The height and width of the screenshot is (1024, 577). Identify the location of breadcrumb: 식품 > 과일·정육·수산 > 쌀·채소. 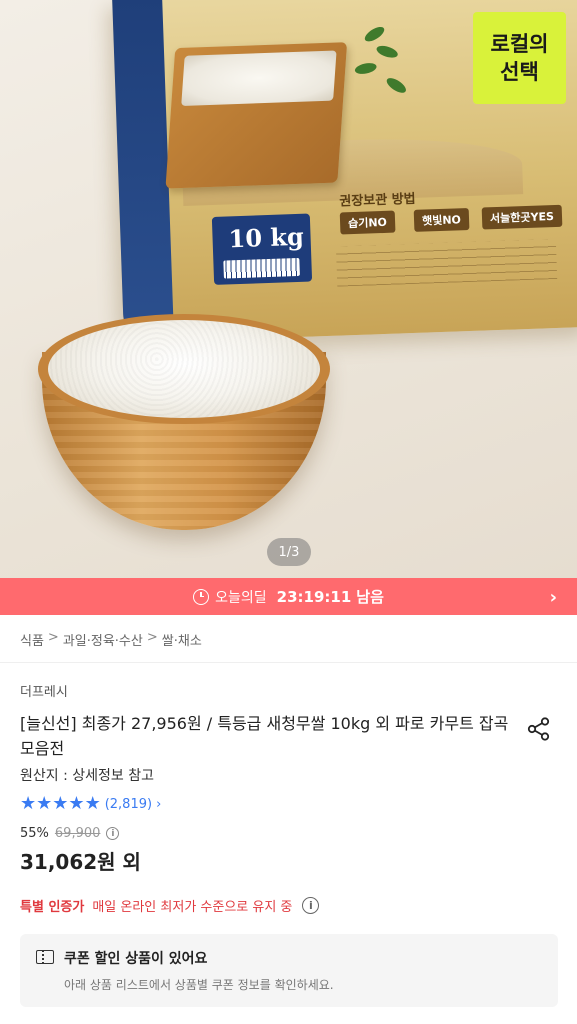
(111, 639).